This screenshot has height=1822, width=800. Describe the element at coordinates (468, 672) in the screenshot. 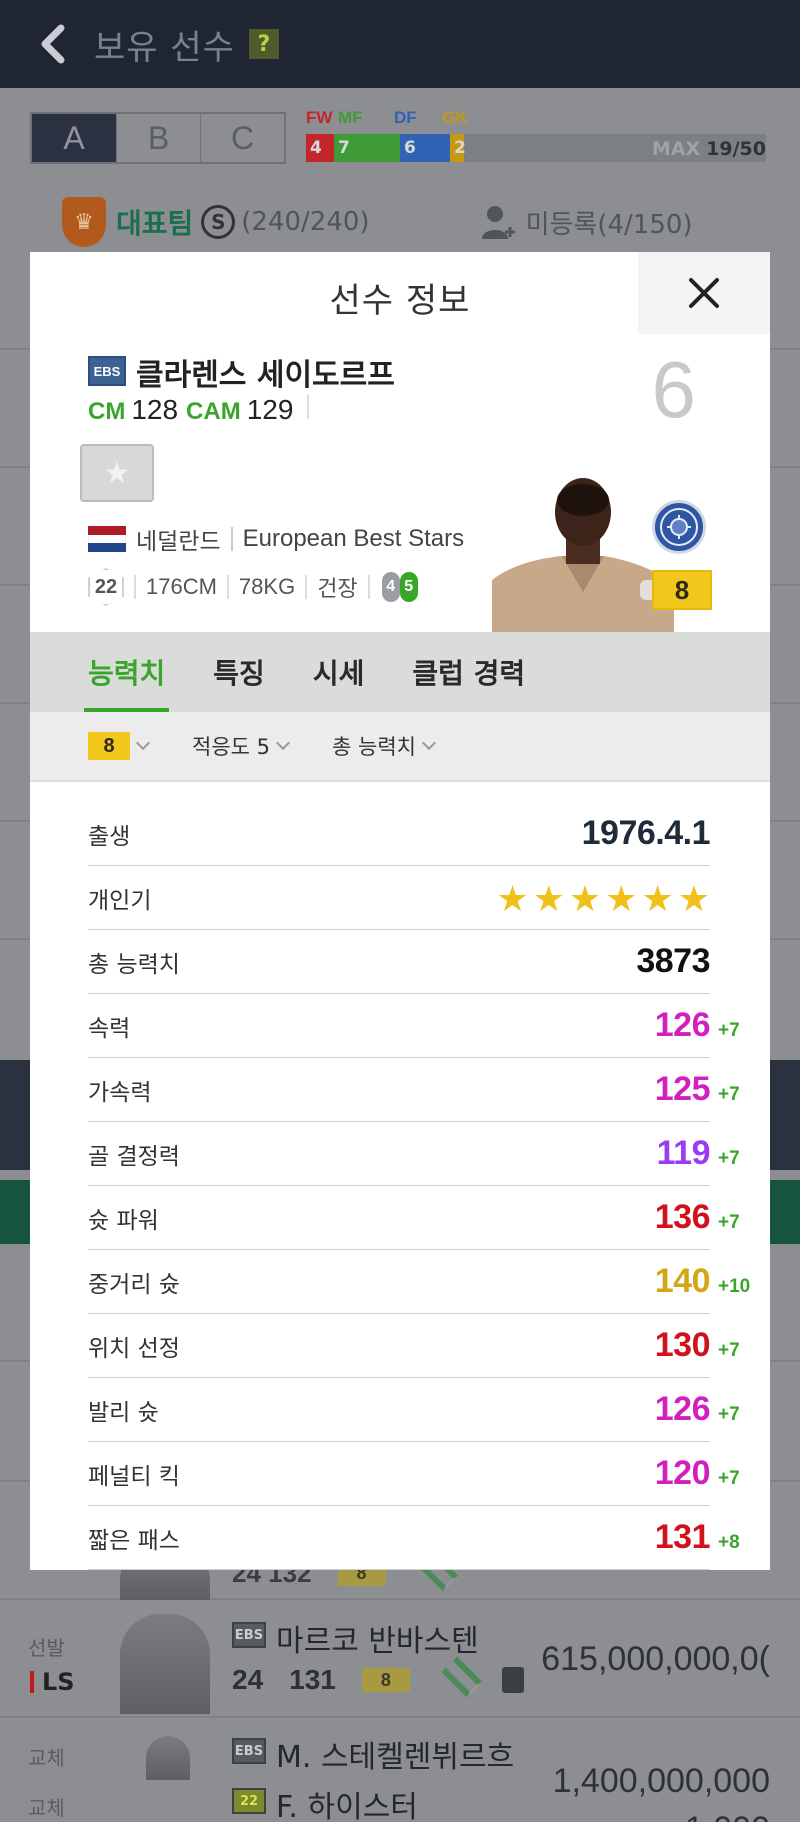

I see `tab-club-history: 클럽 경력` at that location.